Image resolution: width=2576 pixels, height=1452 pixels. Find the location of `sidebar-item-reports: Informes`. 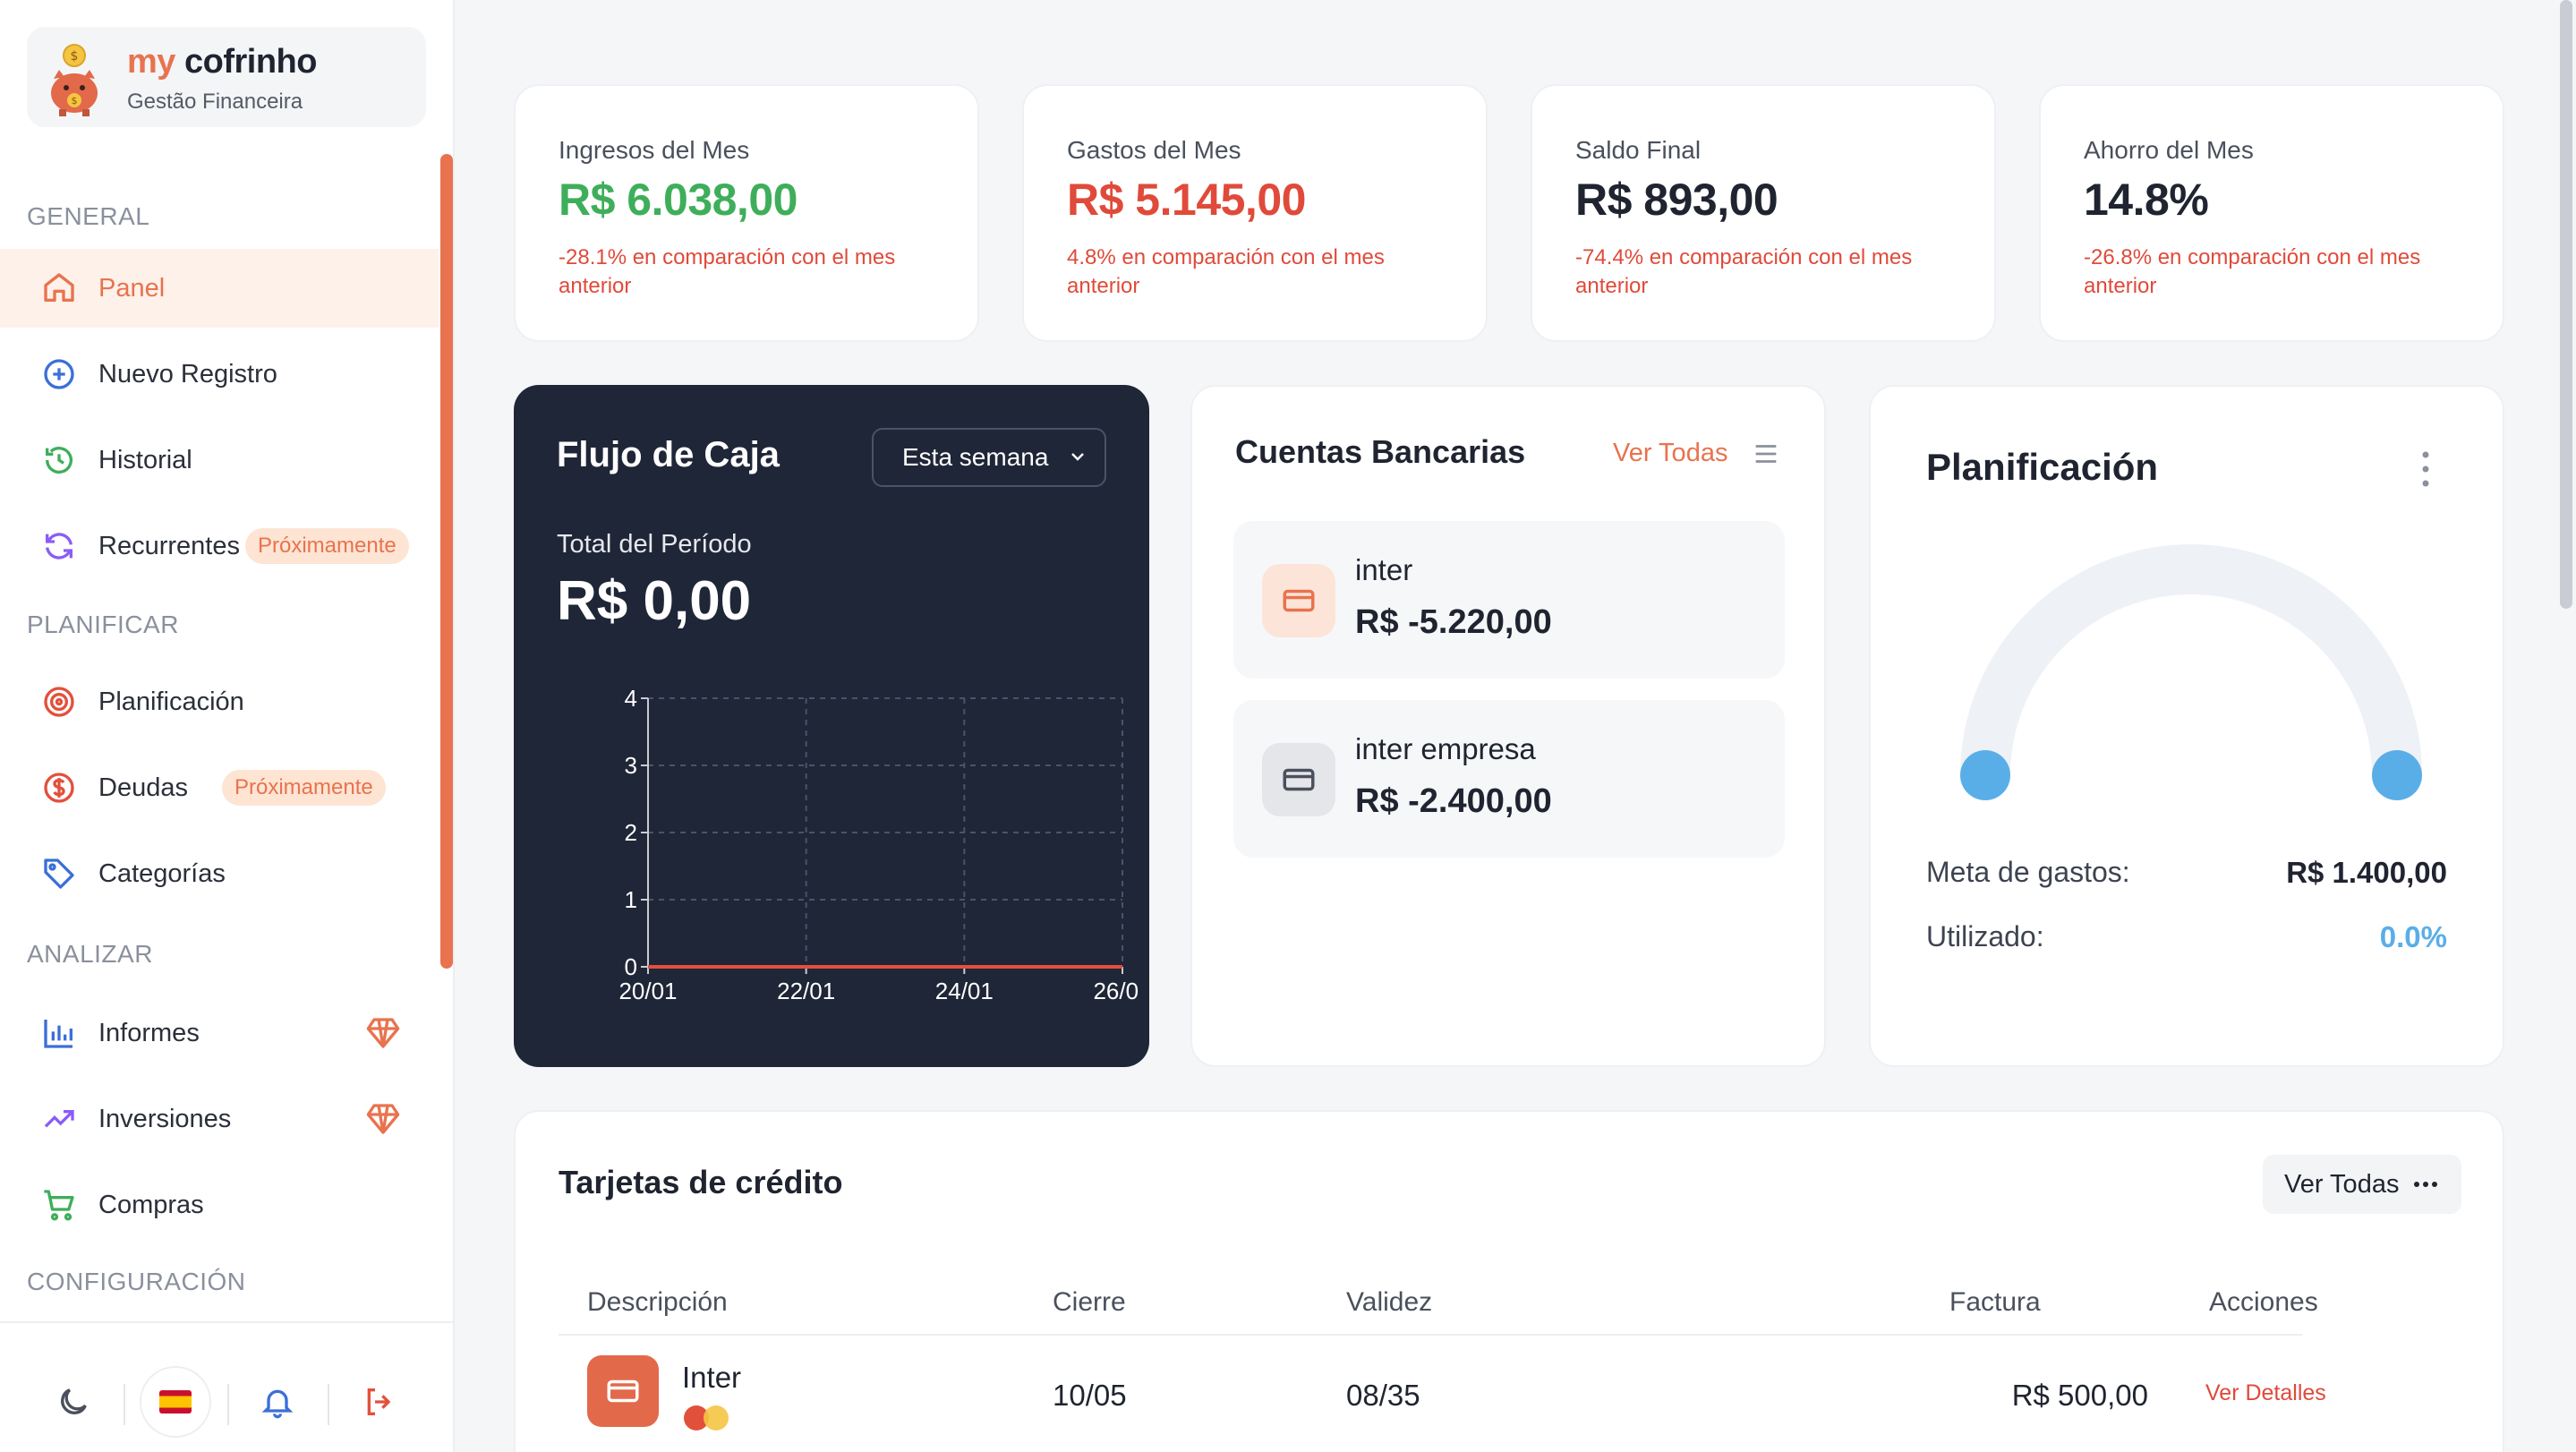

sidebar-item-reports: Informes is located at coordinates (219, 1033).